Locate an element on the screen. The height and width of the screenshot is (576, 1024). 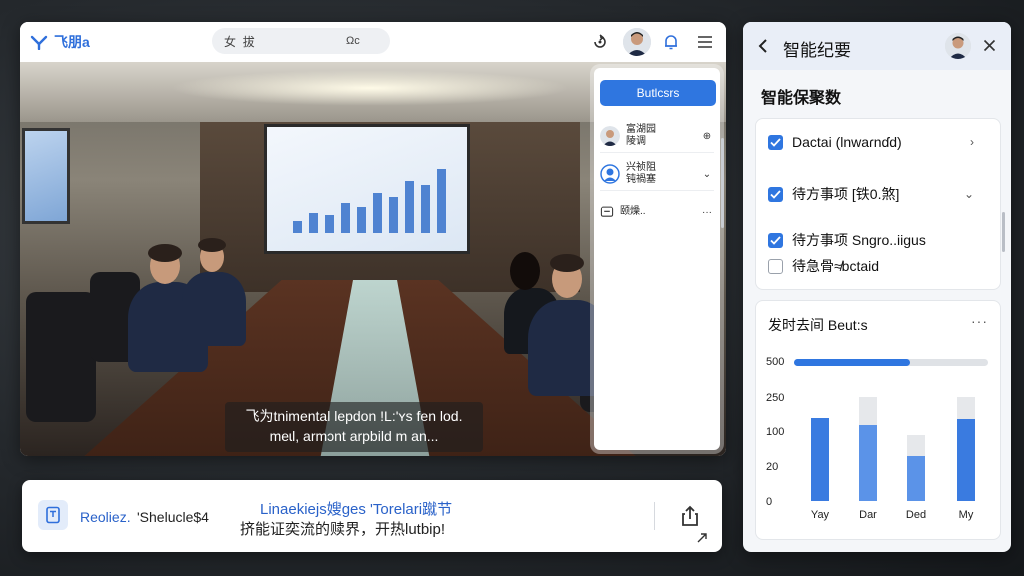
app-logo: 飞朋a is located at coordinates (60, 42).